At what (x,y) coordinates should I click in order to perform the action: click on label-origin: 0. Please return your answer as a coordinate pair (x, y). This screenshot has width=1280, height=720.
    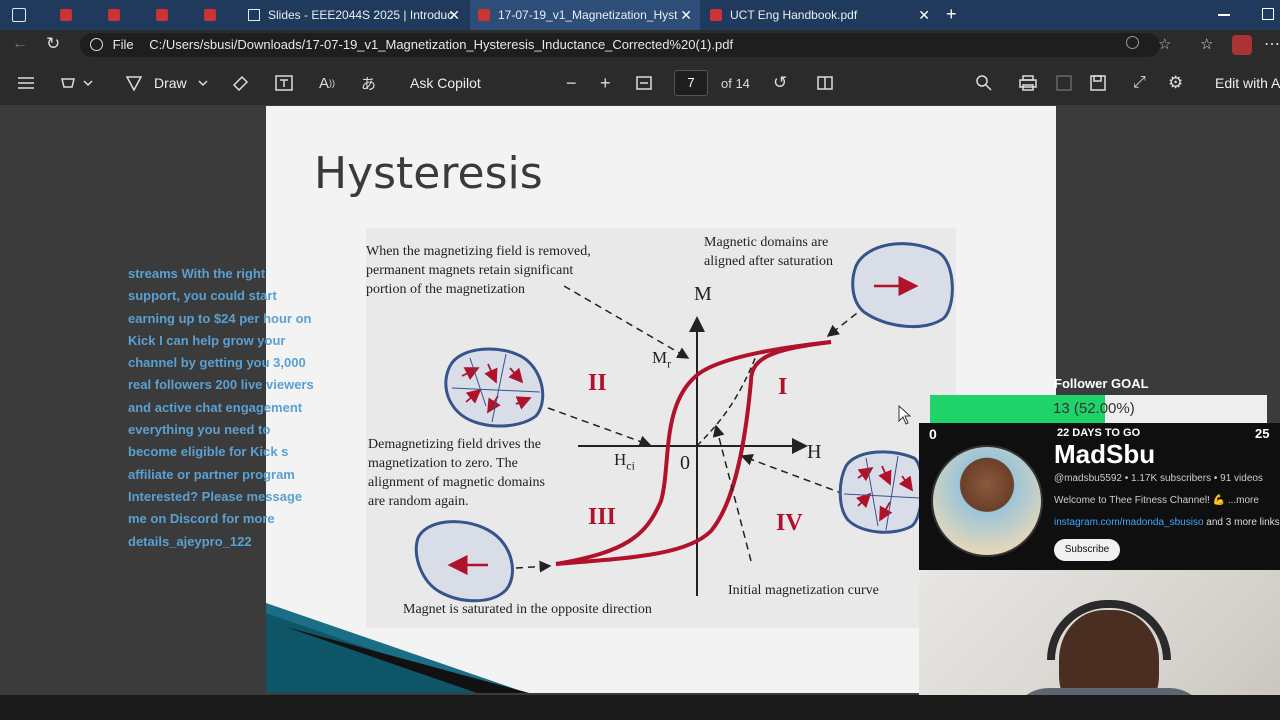
    Looking at the image, I should click on (685, 463).